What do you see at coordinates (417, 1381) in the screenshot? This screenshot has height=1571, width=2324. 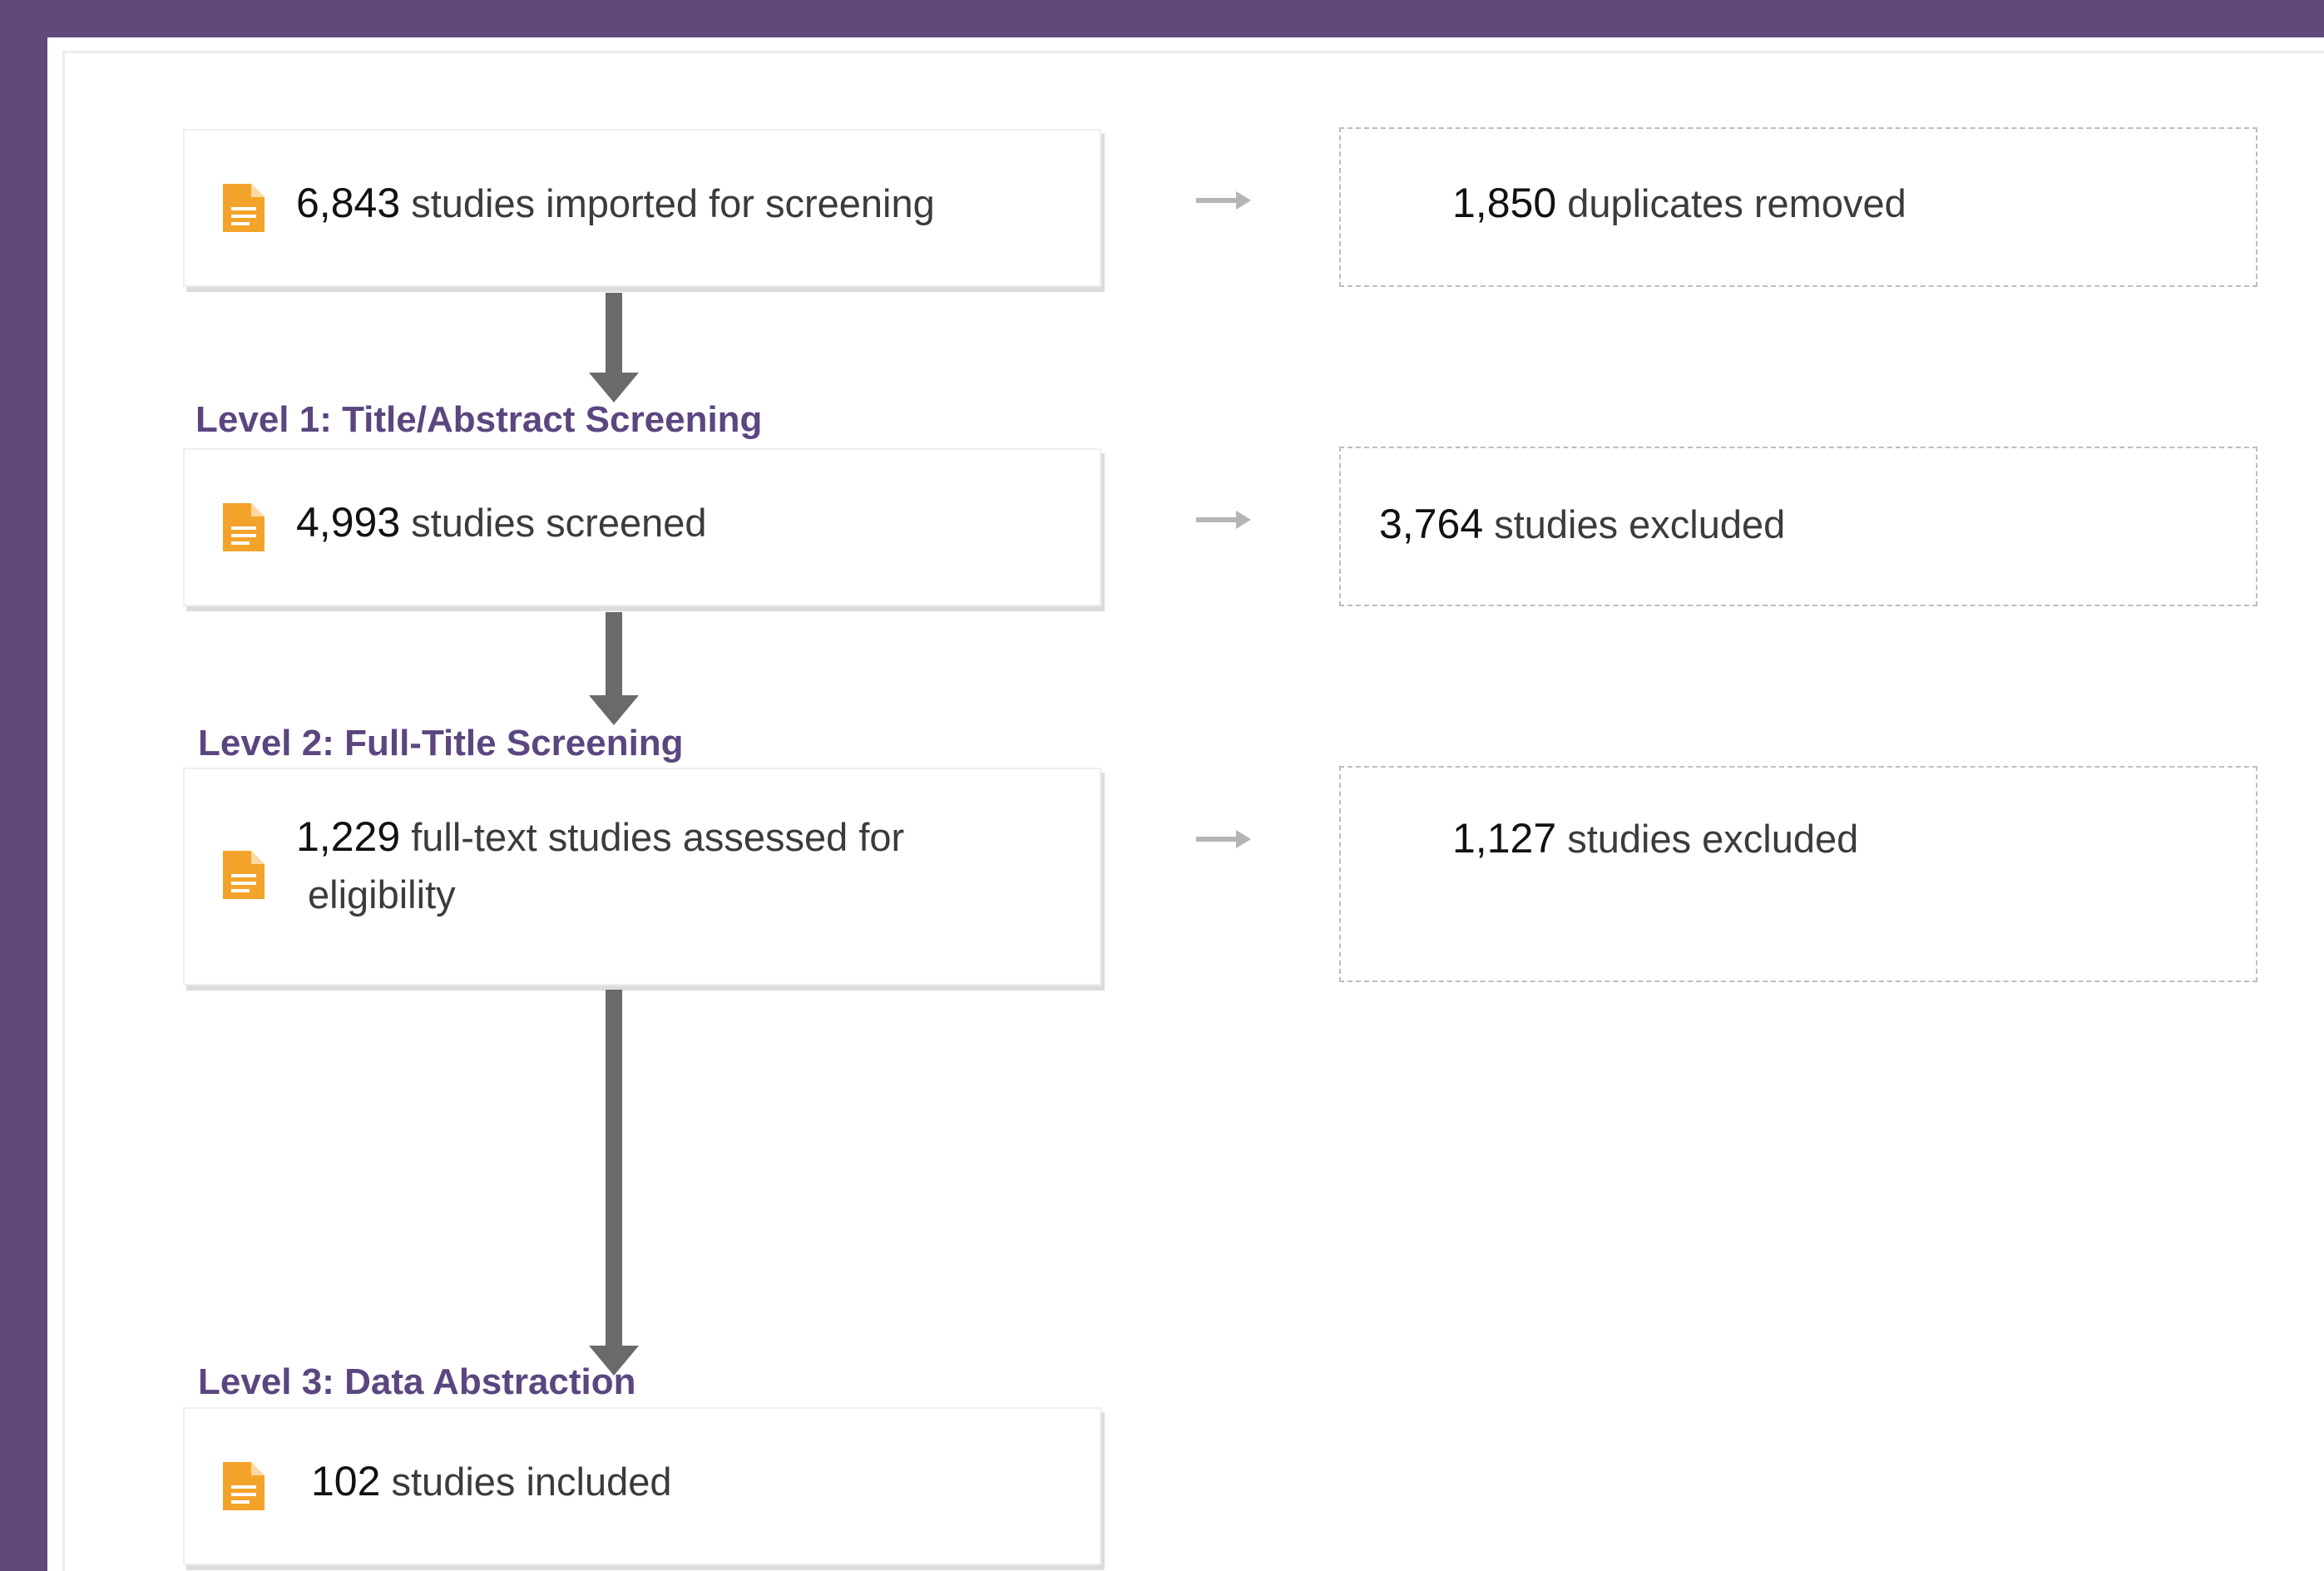 I see `level-3-label: Level 3: Data Abstraction` at bounding box center [417, 1381].